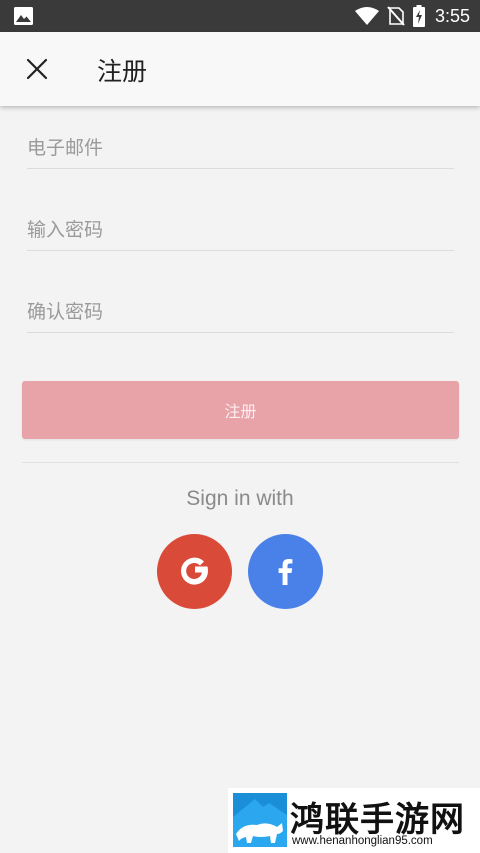 Image resolution: width=480 pixels, height=853 pixels. Describe the element at coordinates (122, 71) in the screenshot. I see `page-title: 注册` at that location.